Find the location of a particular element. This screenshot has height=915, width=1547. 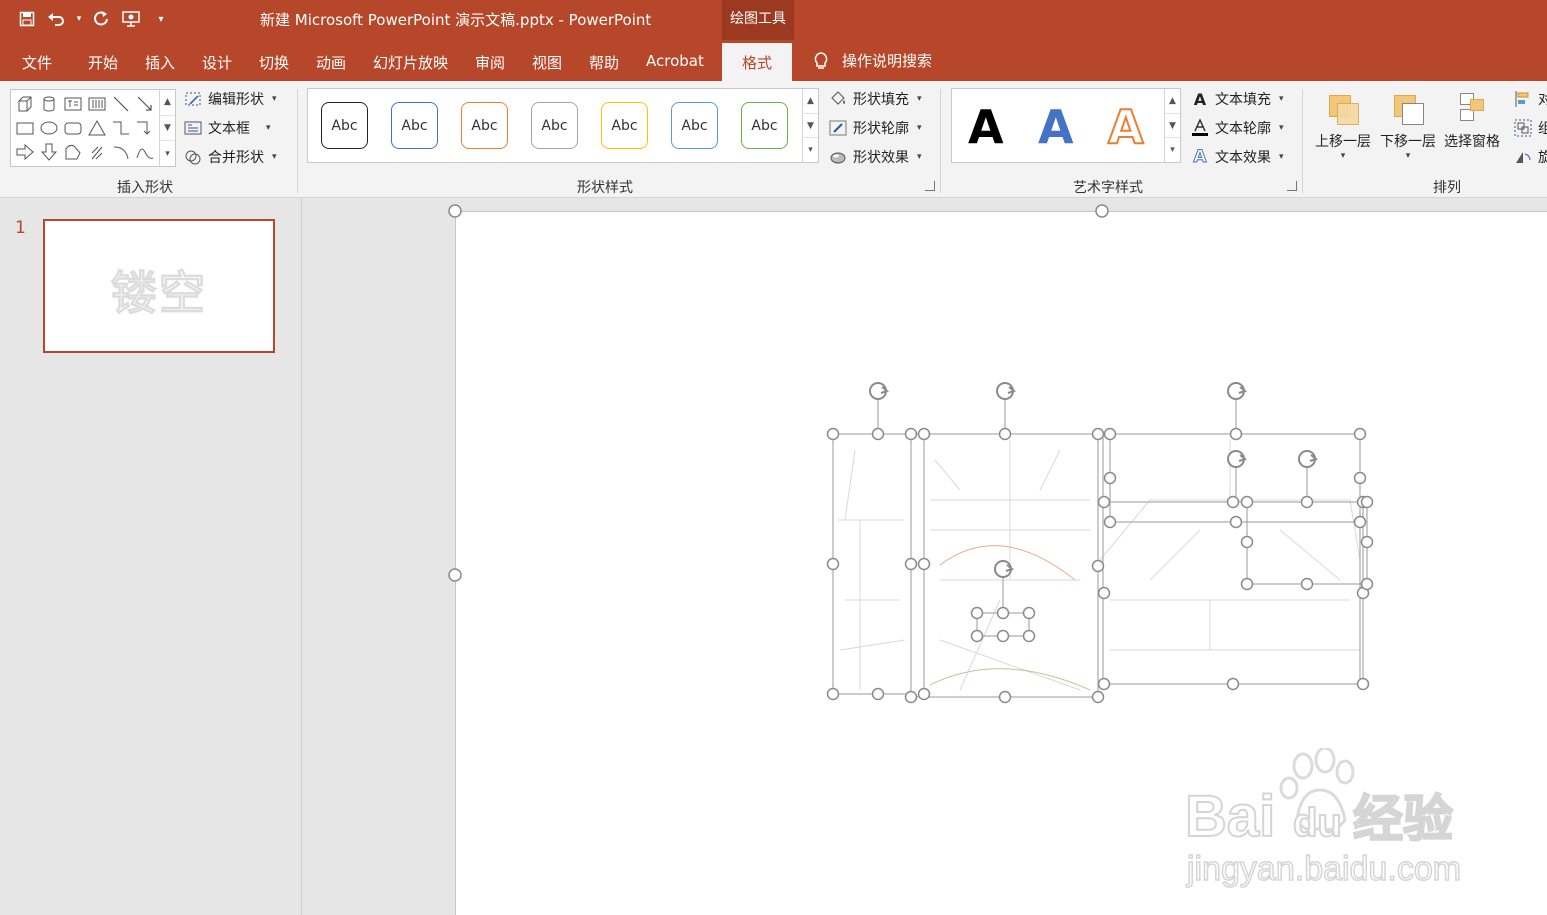

vertical-text-box-shape-icon is located at coordinates (97, 104).